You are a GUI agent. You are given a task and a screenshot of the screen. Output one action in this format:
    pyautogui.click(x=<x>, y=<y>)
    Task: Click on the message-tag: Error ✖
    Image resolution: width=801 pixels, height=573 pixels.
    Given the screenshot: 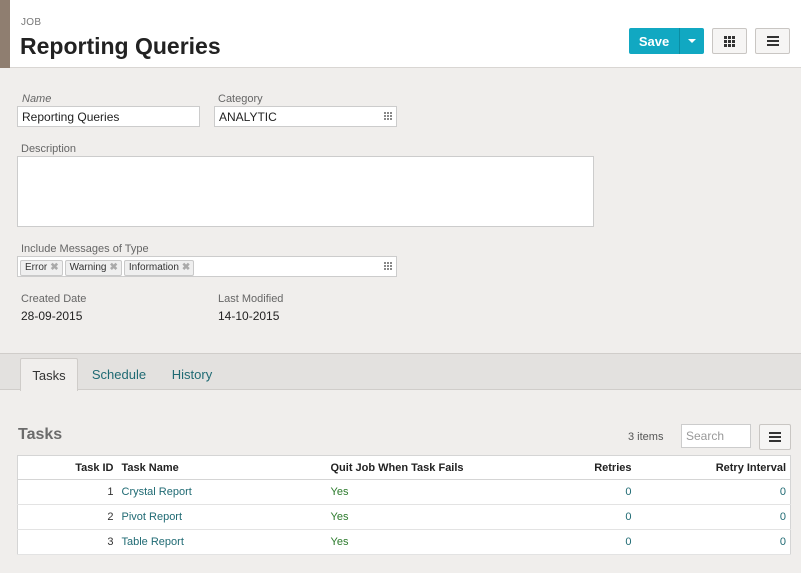 What is the action you would take?
    pyautogui.click(x=41, y=267)
    